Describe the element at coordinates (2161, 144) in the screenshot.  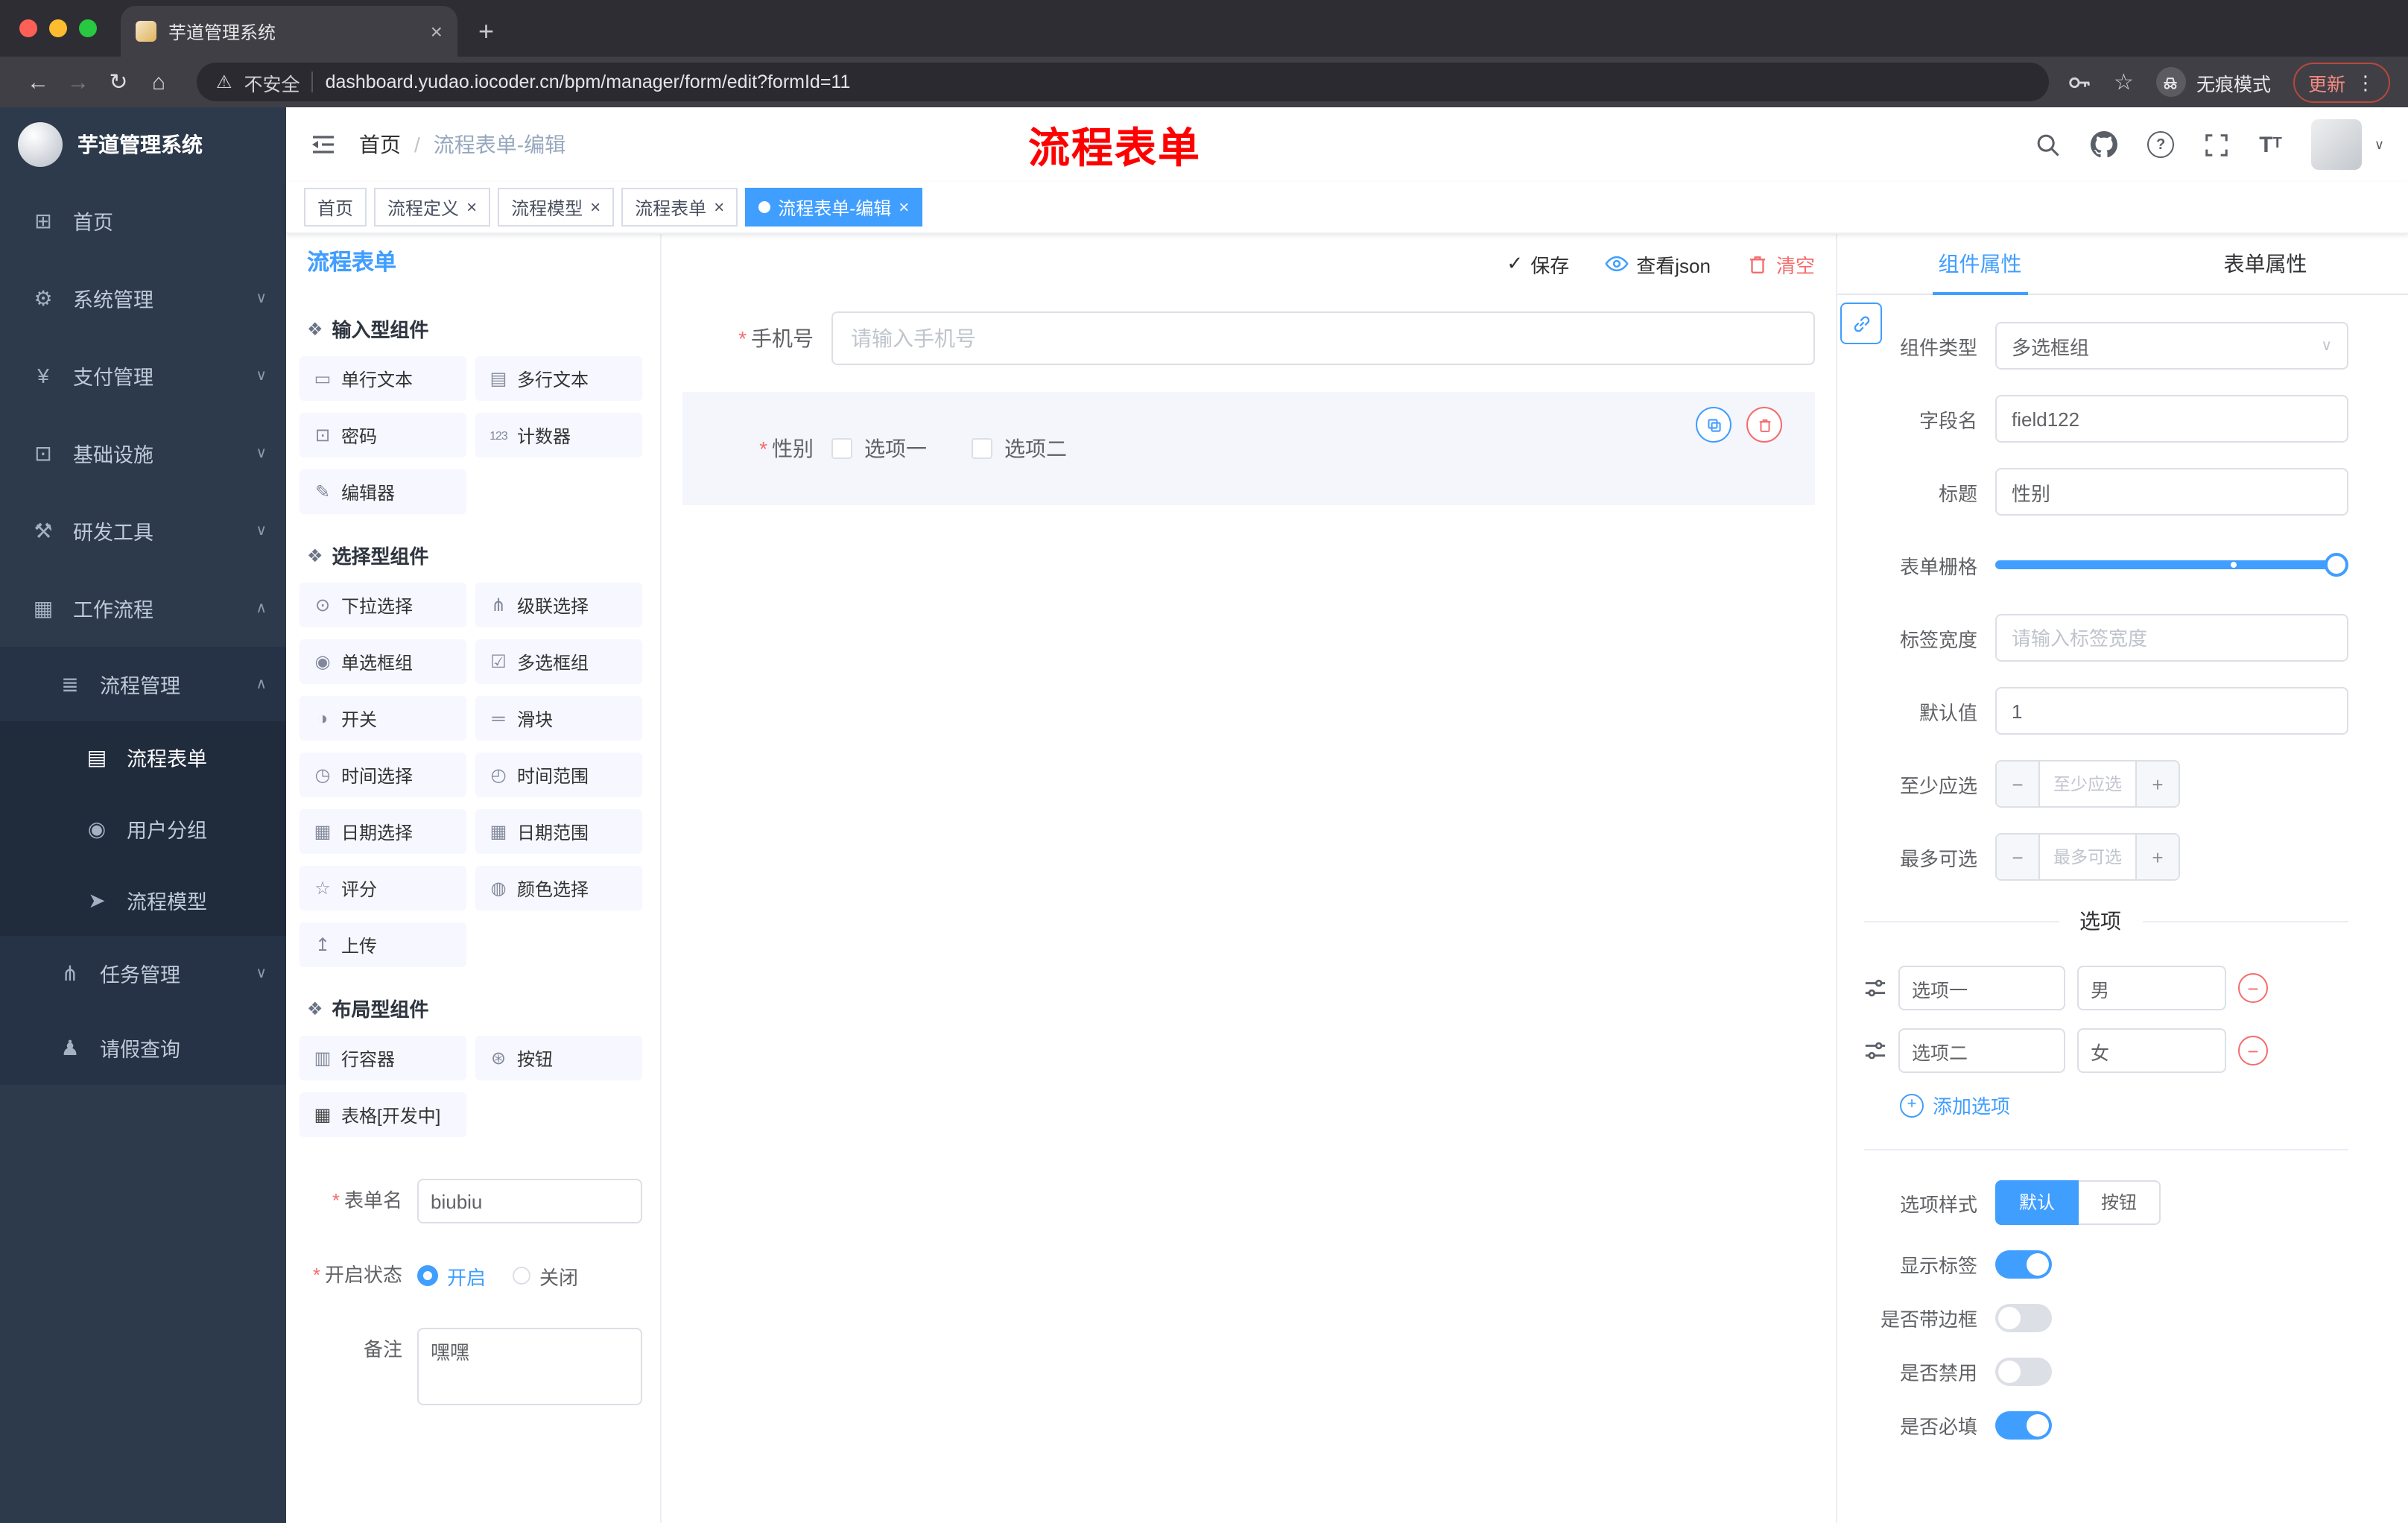
I see `help-icon: ?` at that location.